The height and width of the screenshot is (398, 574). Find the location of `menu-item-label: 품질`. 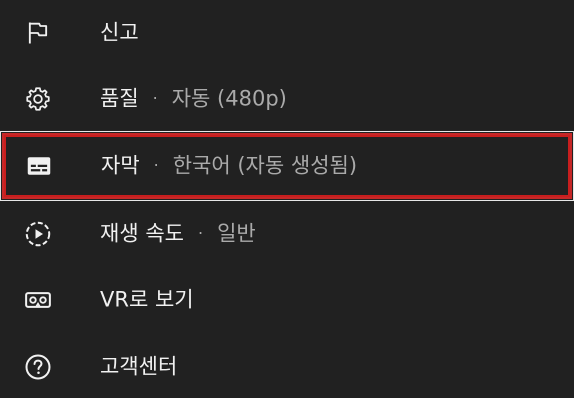

menu-item-label: 품질 is located at coordinates (119, 98).